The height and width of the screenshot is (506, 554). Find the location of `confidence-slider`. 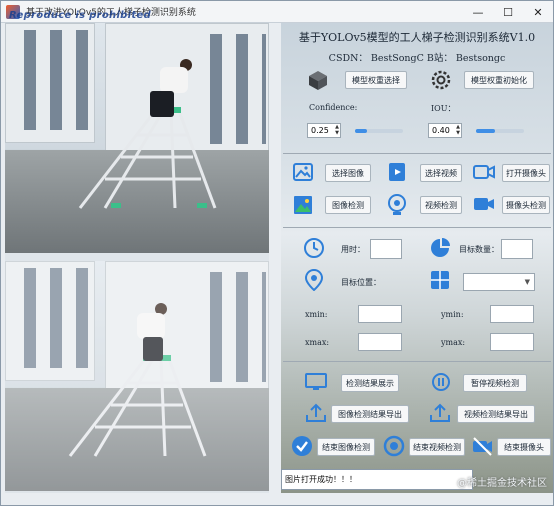

confidence-slider is located at coordinates (379, 131).